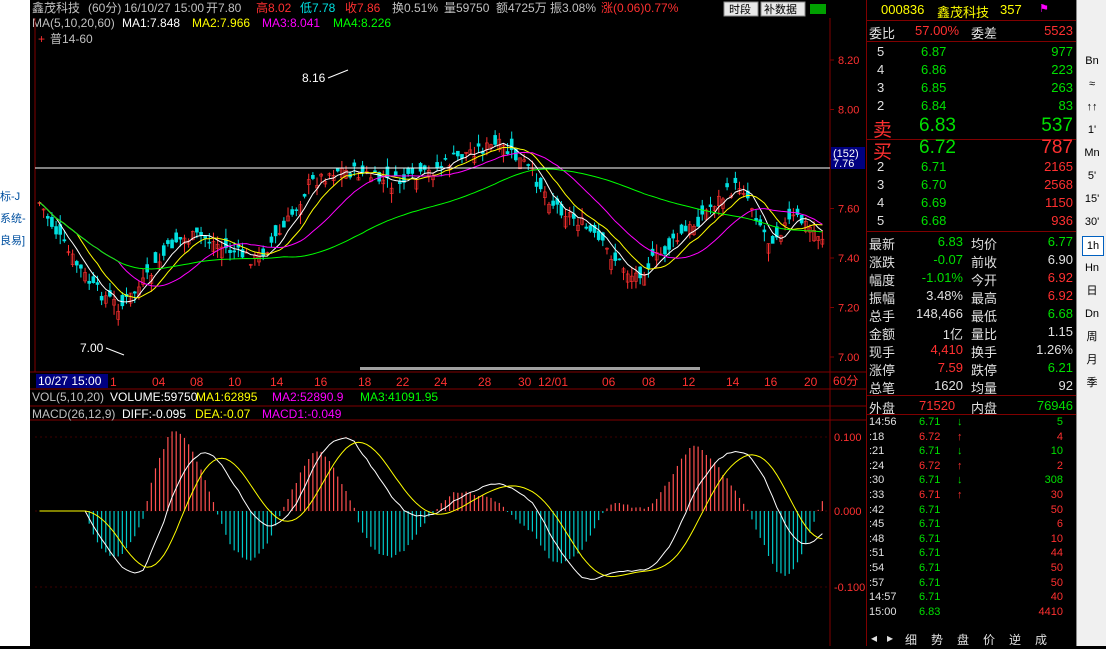 Image resolution: width=1106 pixels, height=649 pixels. What do you see at coordinates (972, 510) in the screenshot?
I see `tick-row: :42 6.71 50` at bounding box center [972, 510].